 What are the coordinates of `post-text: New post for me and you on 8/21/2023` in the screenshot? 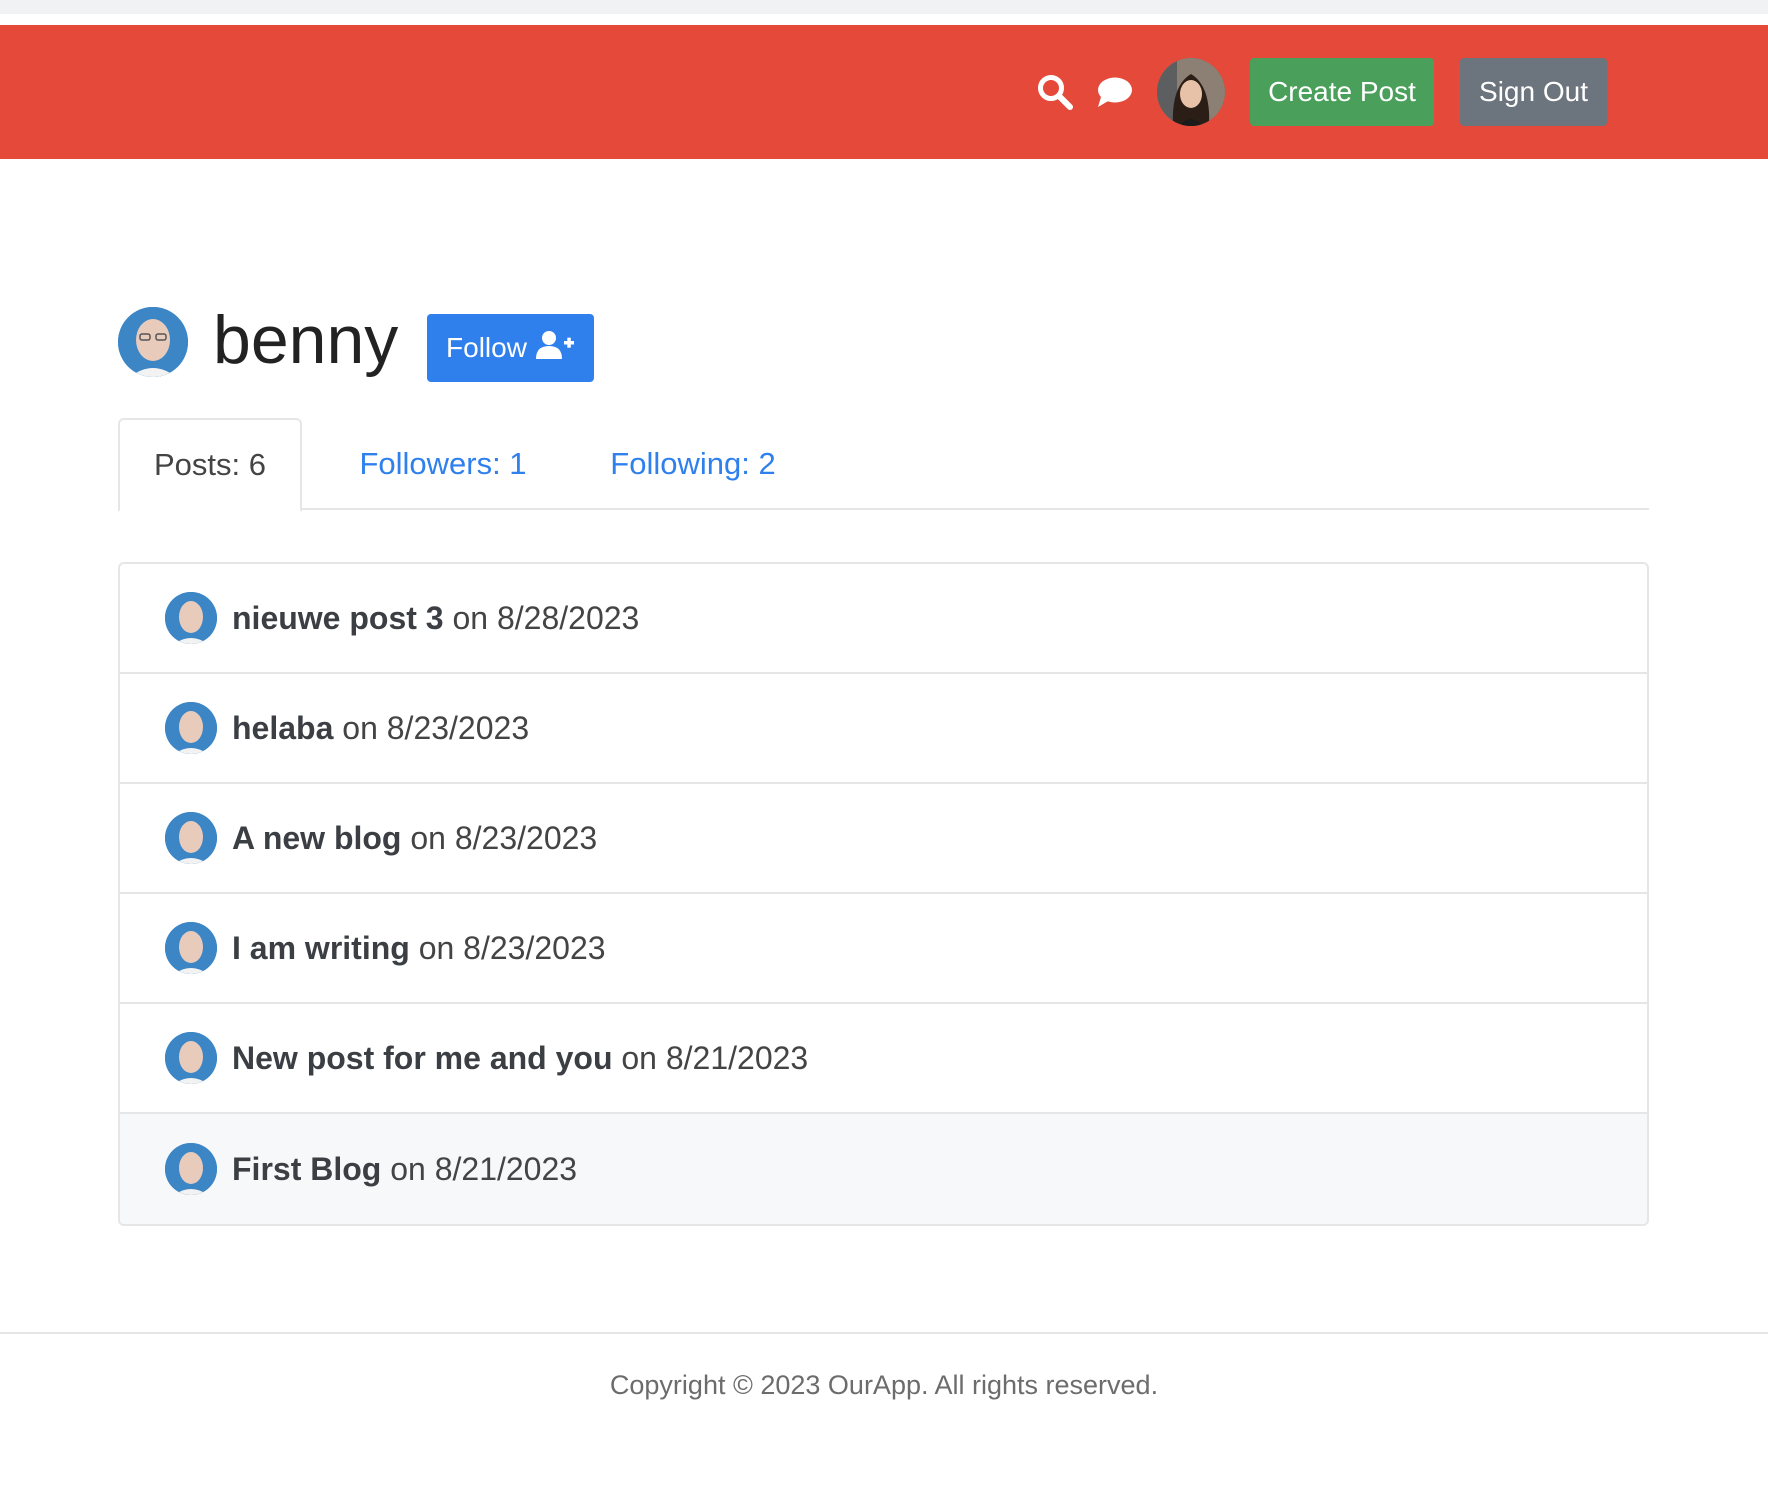 It's located at (520, 1058).